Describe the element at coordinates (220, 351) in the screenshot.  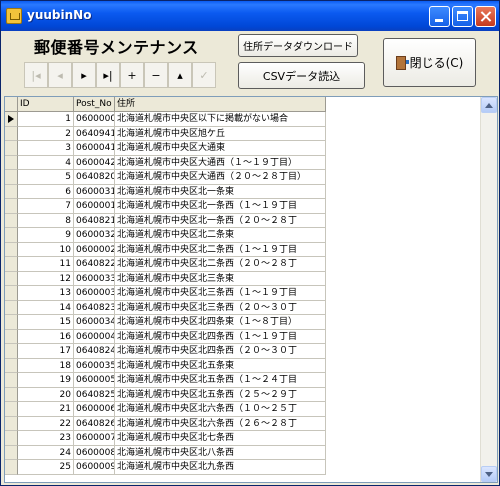
I see `cell-address: 北海道札幌市中央区北四条西（２０～３０丁` at that location.